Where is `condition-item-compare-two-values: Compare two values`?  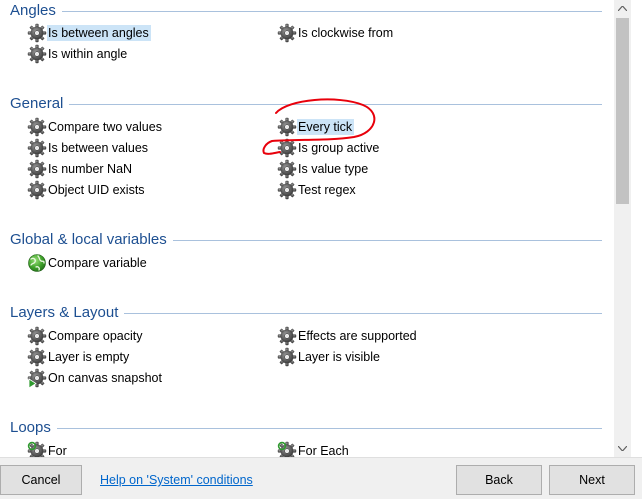
condition-item-compare-two-values: Compare two values is located at coordinates (96, 127).